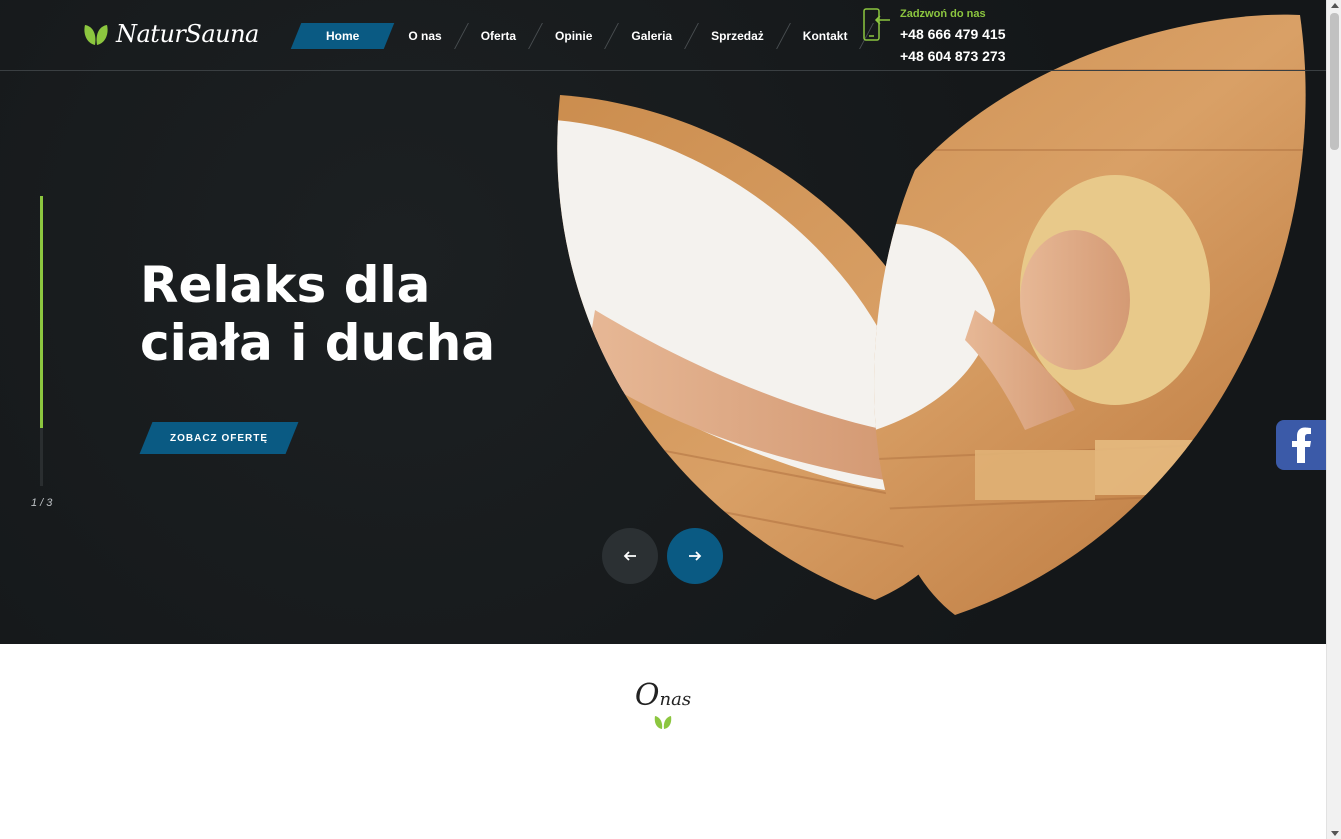  Describe the element at coordinates (876, 24) in the screenshot. I see `phone-icon` at that location.